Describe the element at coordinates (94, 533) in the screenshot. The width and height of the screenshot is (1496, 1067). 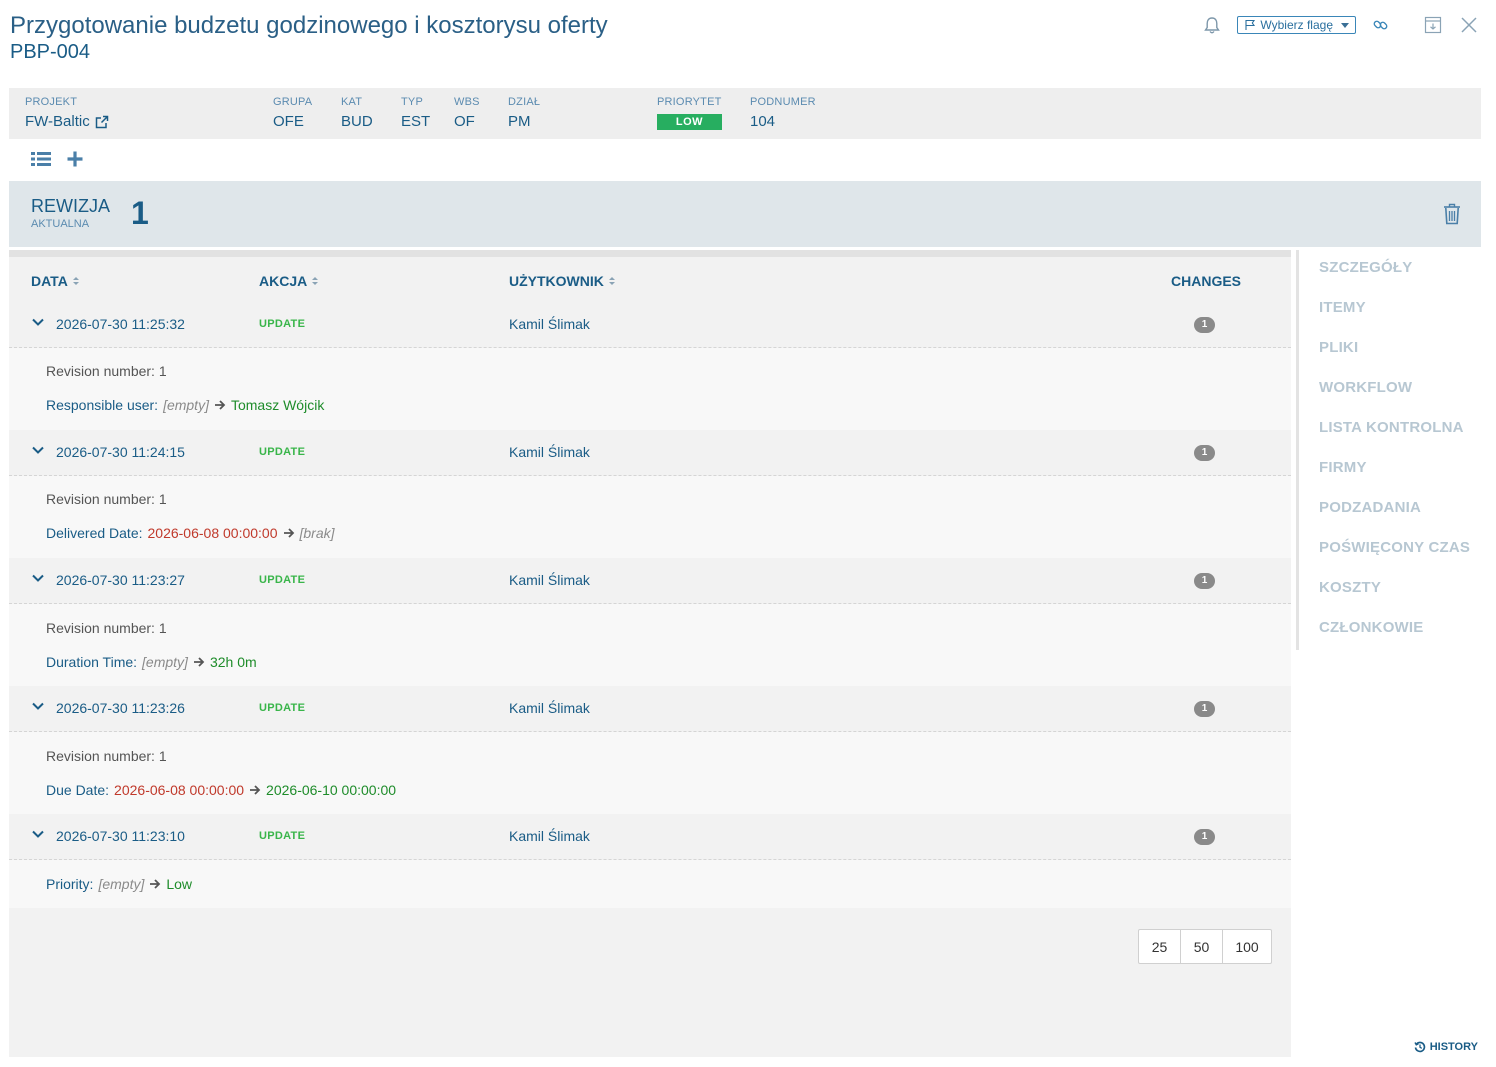
I see `change-field: Delivered Date:` at that location.